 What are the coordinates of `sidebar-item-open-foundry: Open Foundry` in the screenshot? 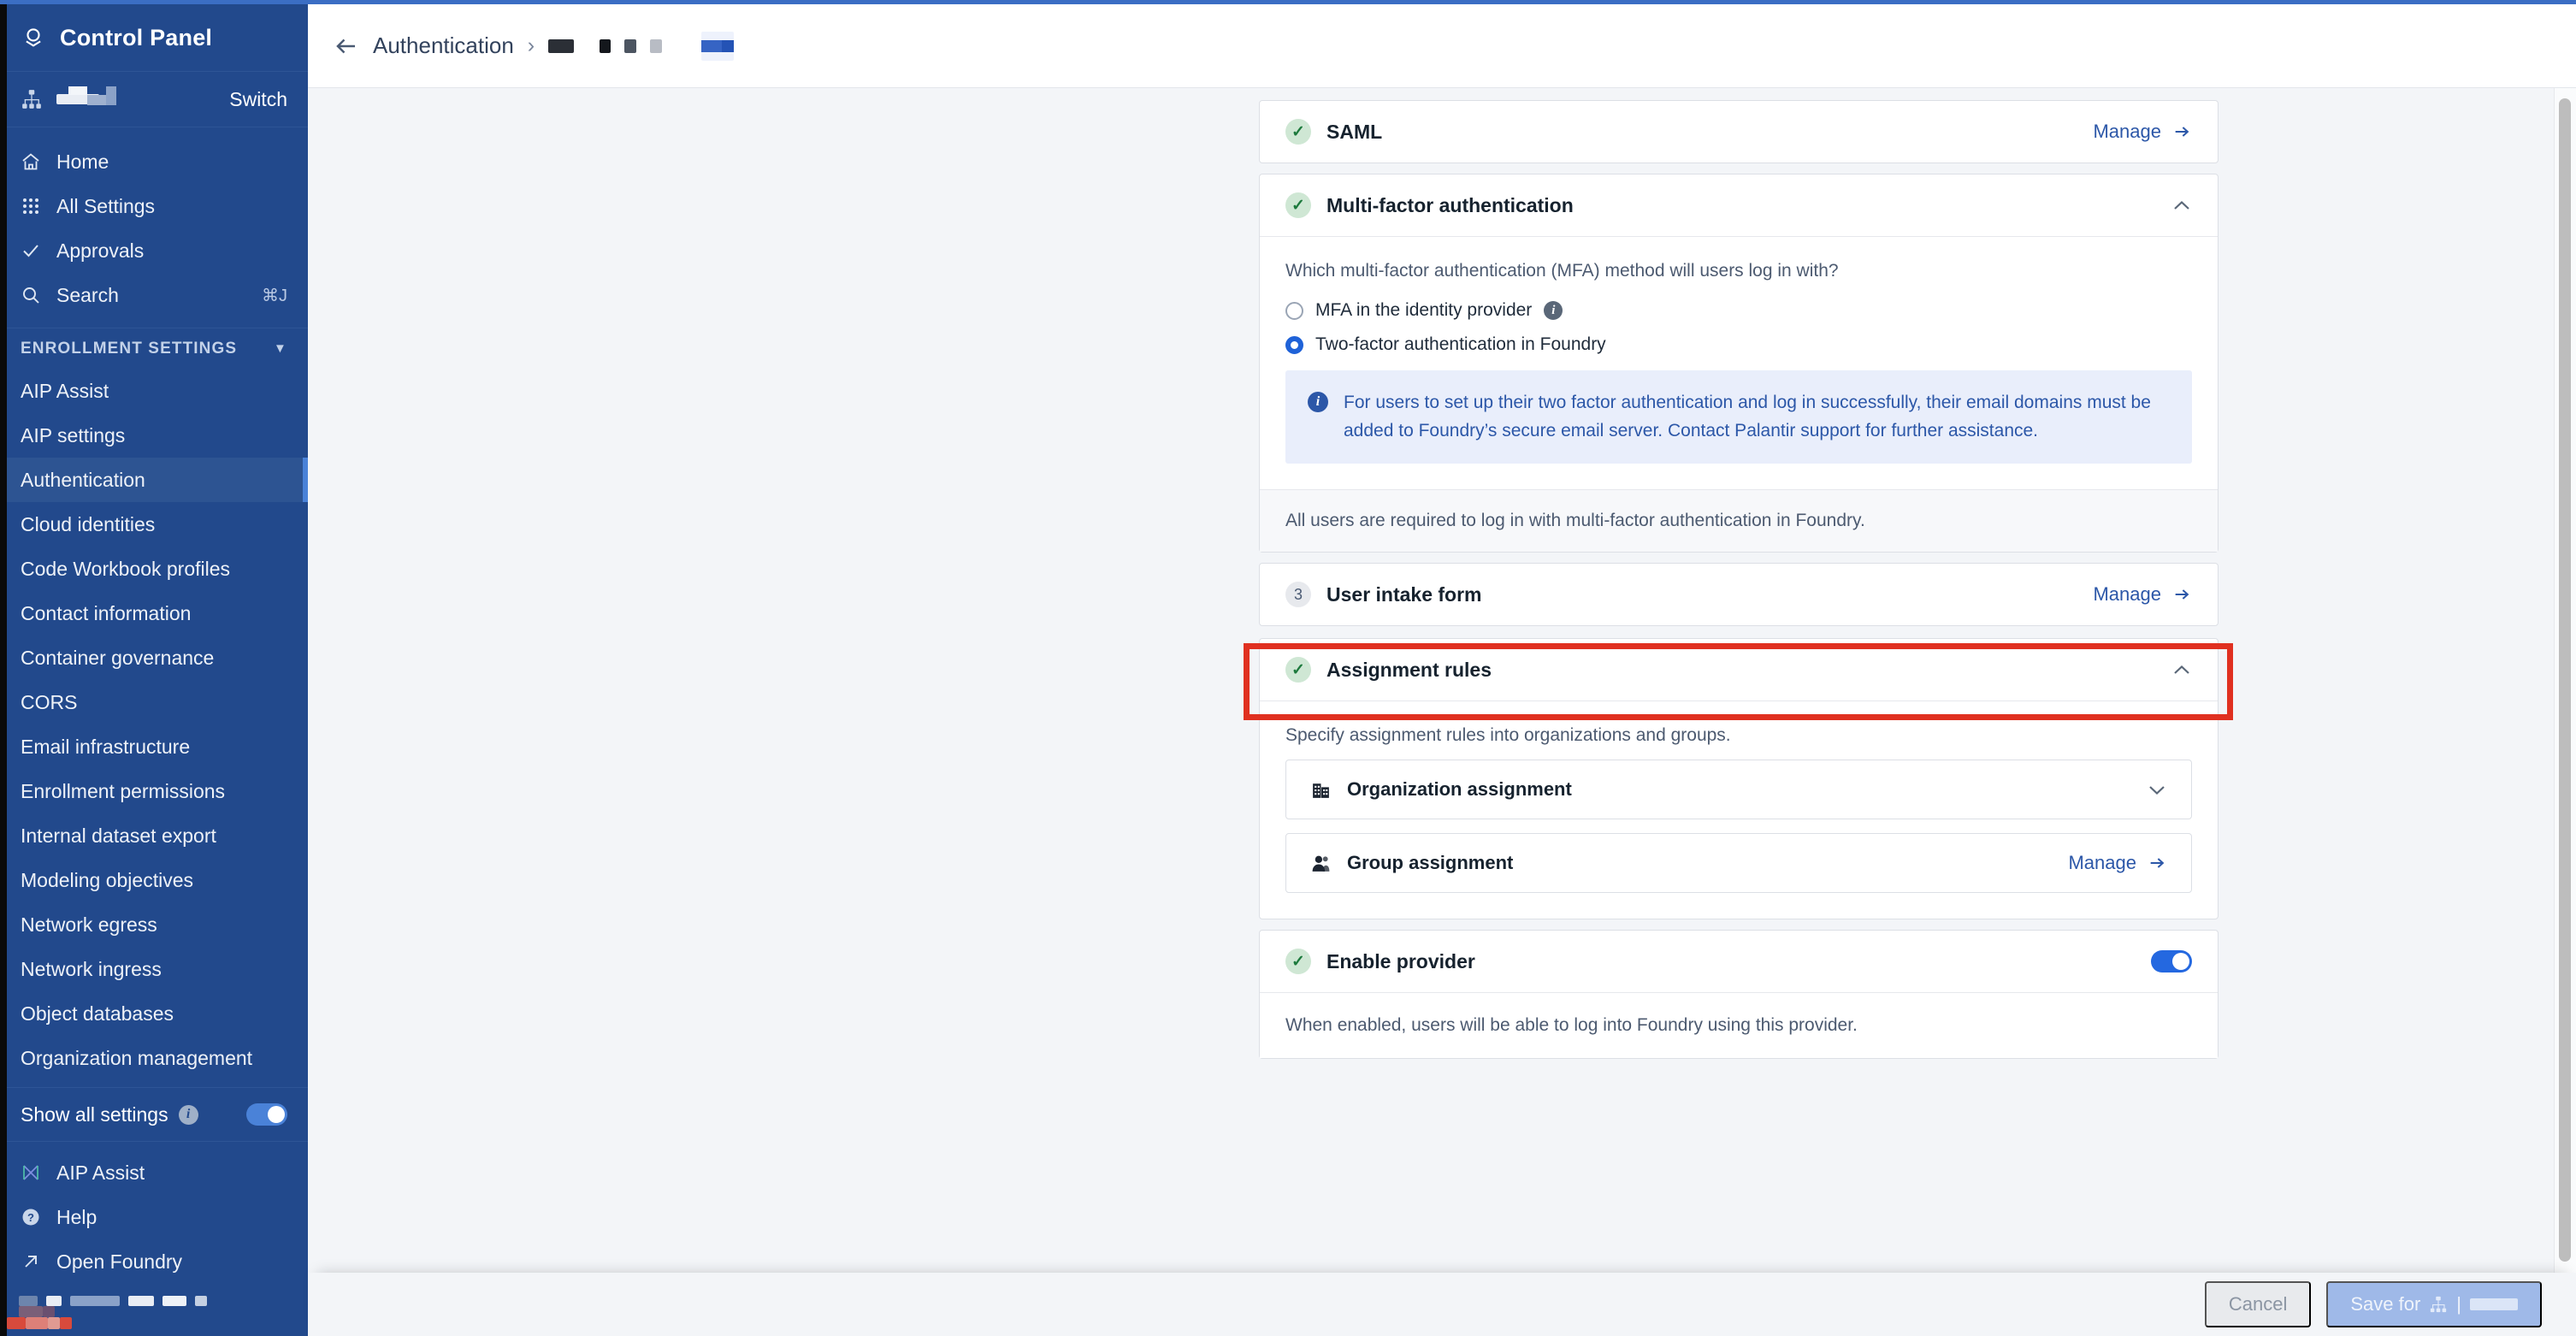 It's located at (154, 1261).